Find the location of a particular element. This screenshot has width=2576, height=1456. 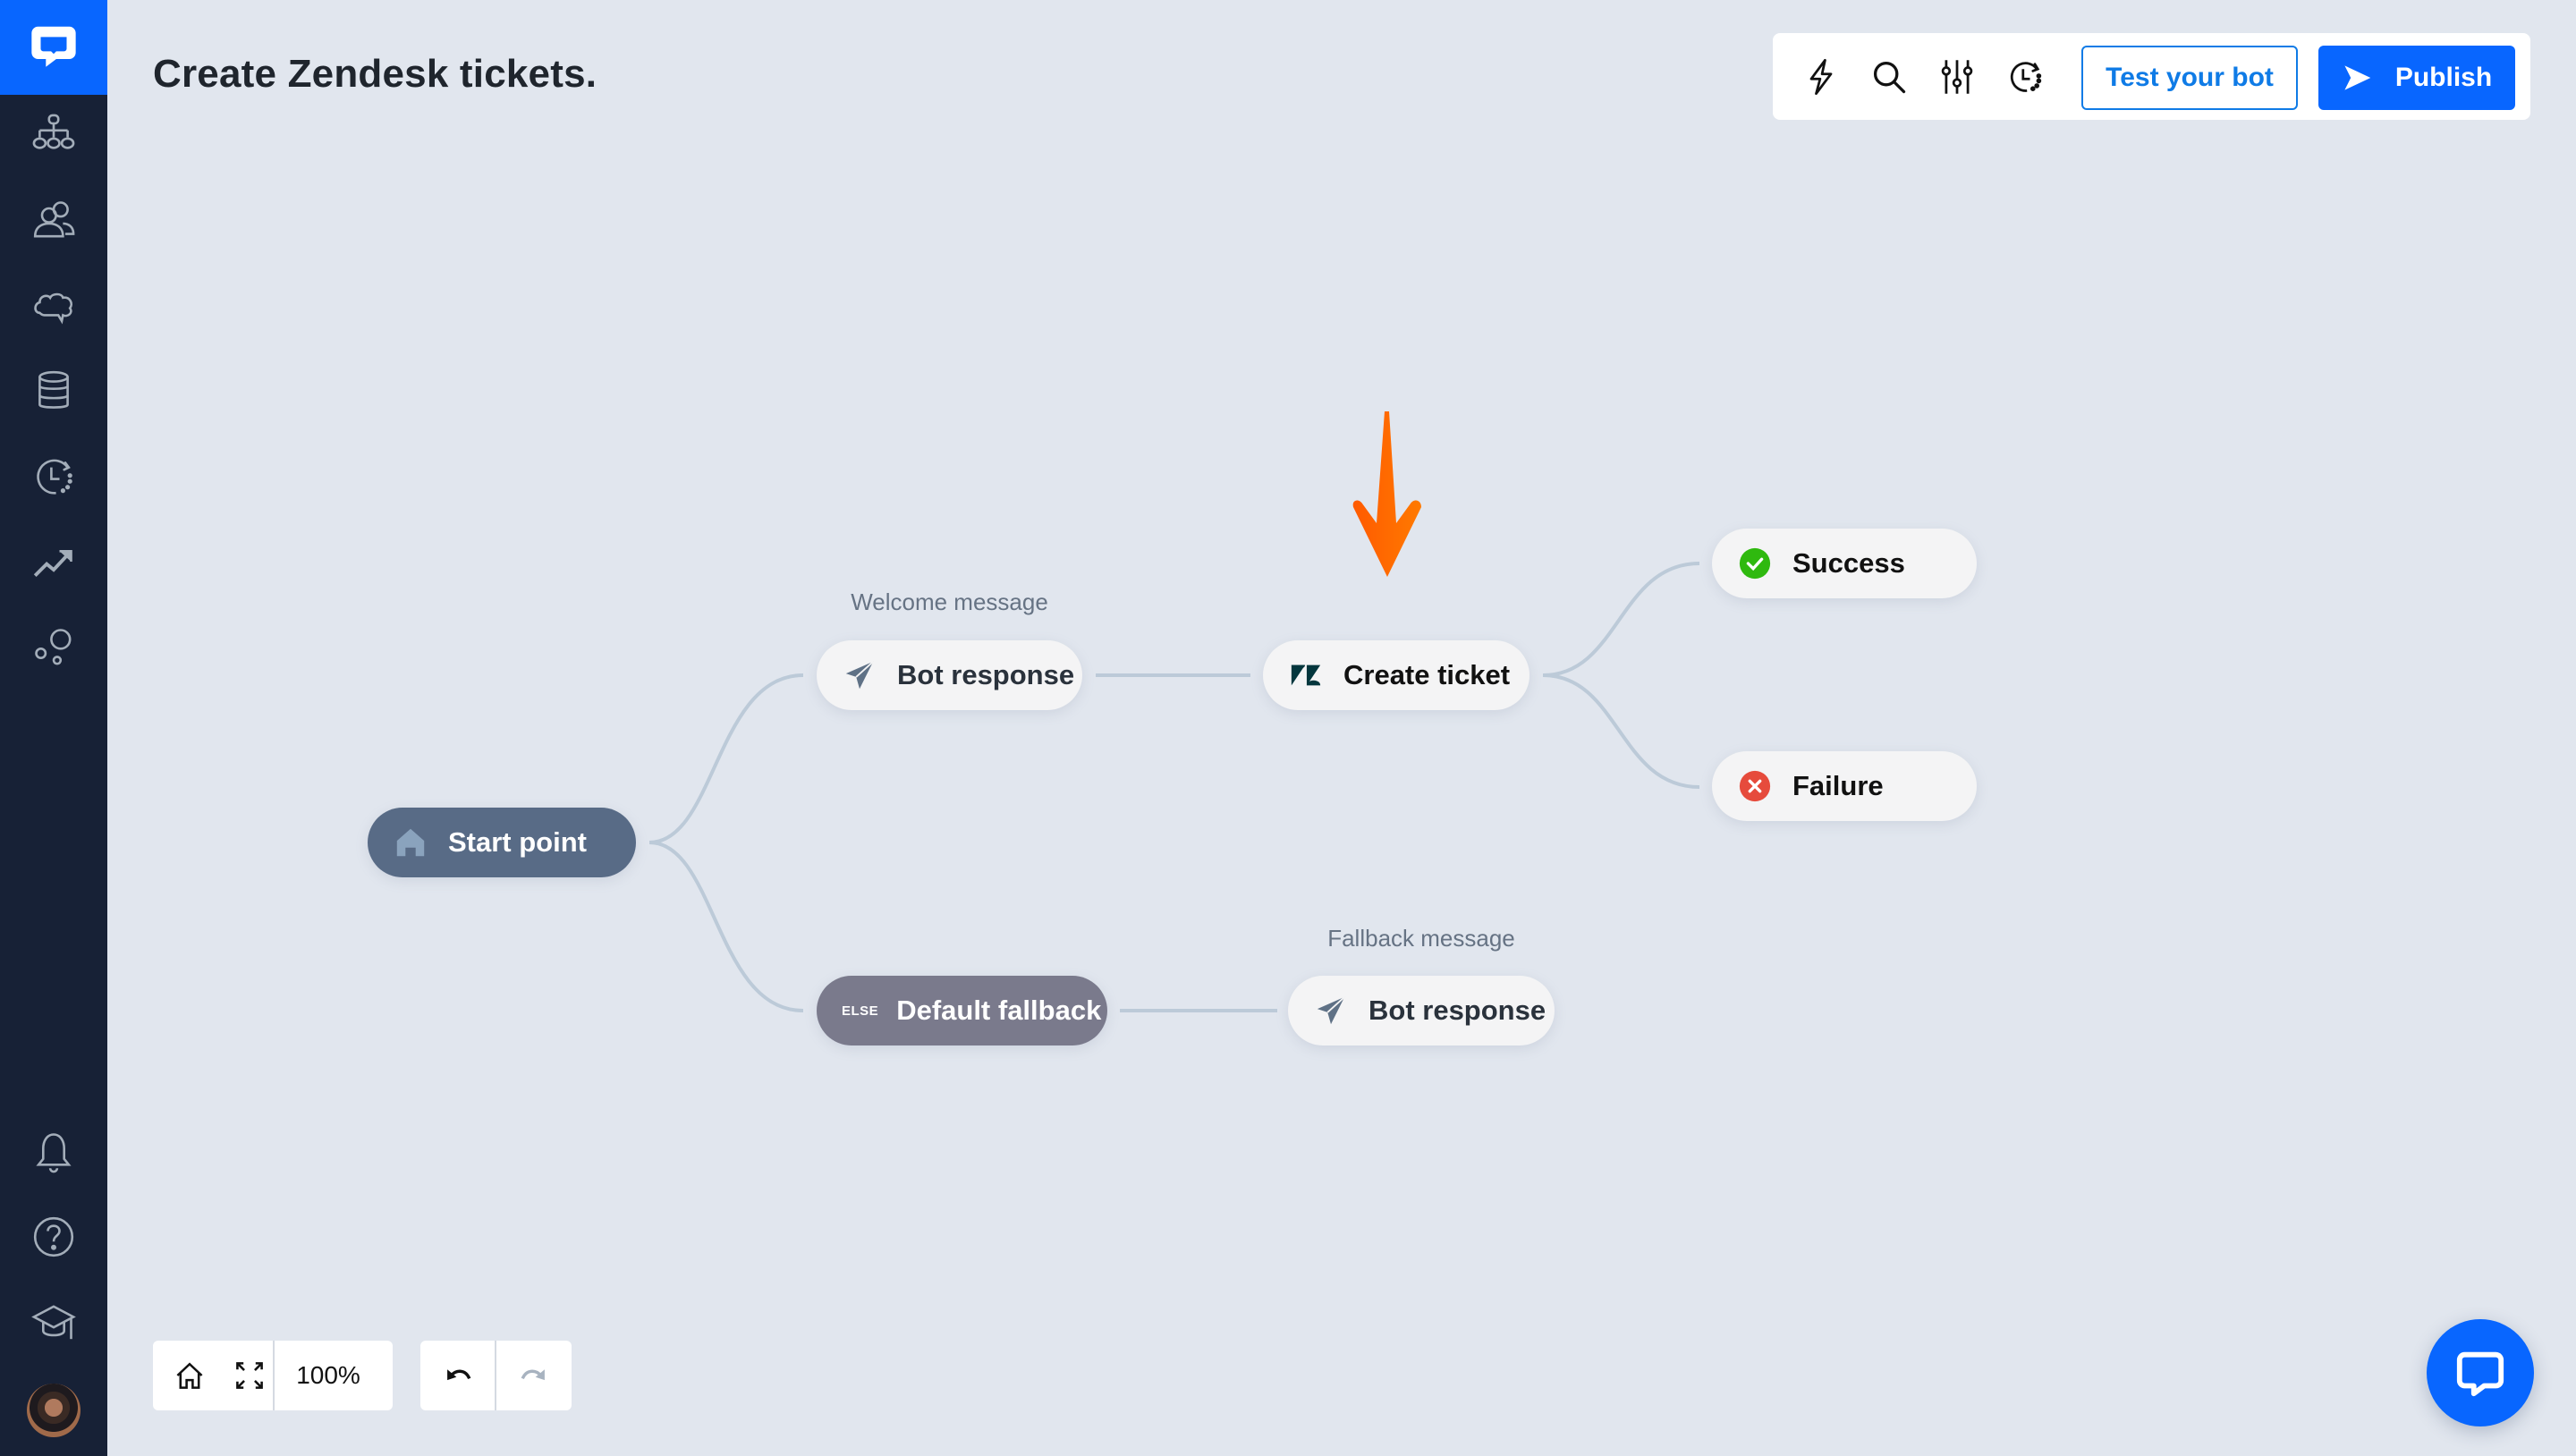

database-icon is located at coordinates (53, 389).